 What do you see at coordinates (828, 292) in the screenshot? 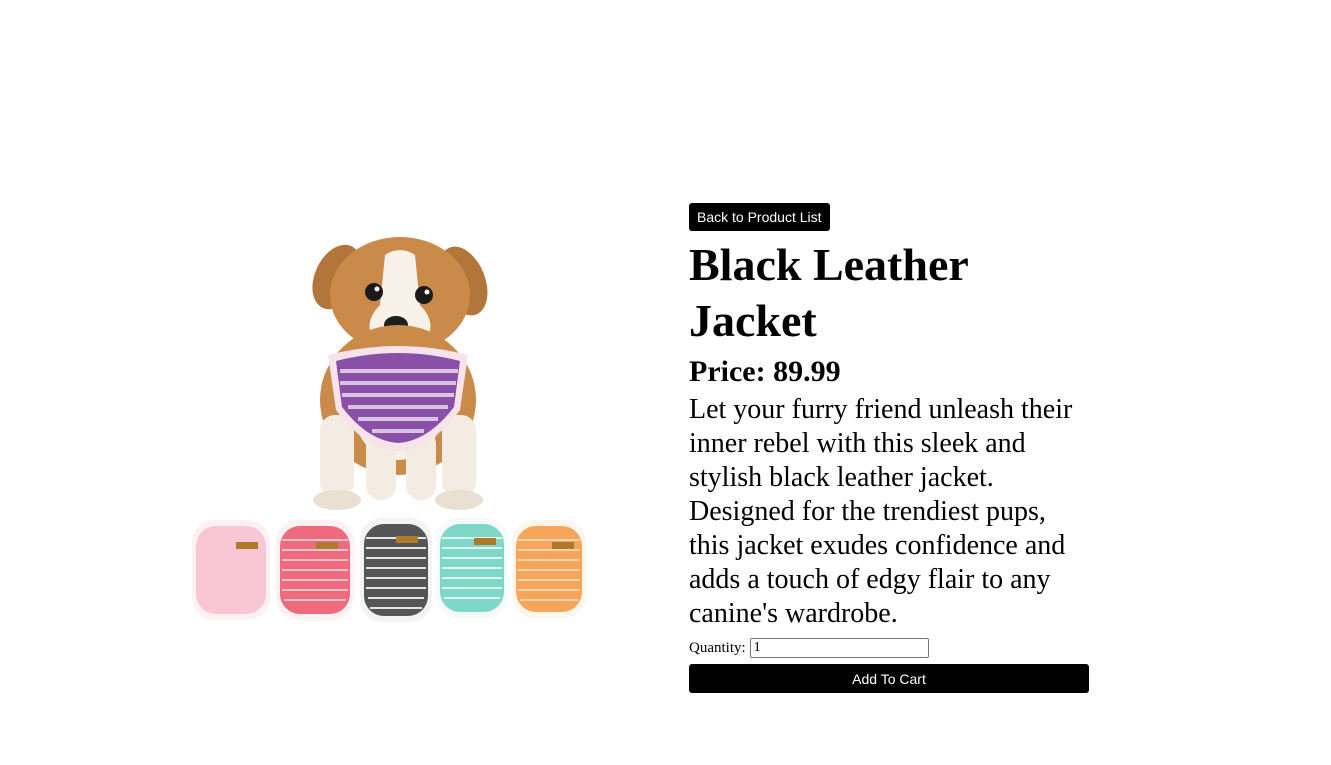
I see `product-title: Black Leather Jacket` at bounding box center [828, 292].